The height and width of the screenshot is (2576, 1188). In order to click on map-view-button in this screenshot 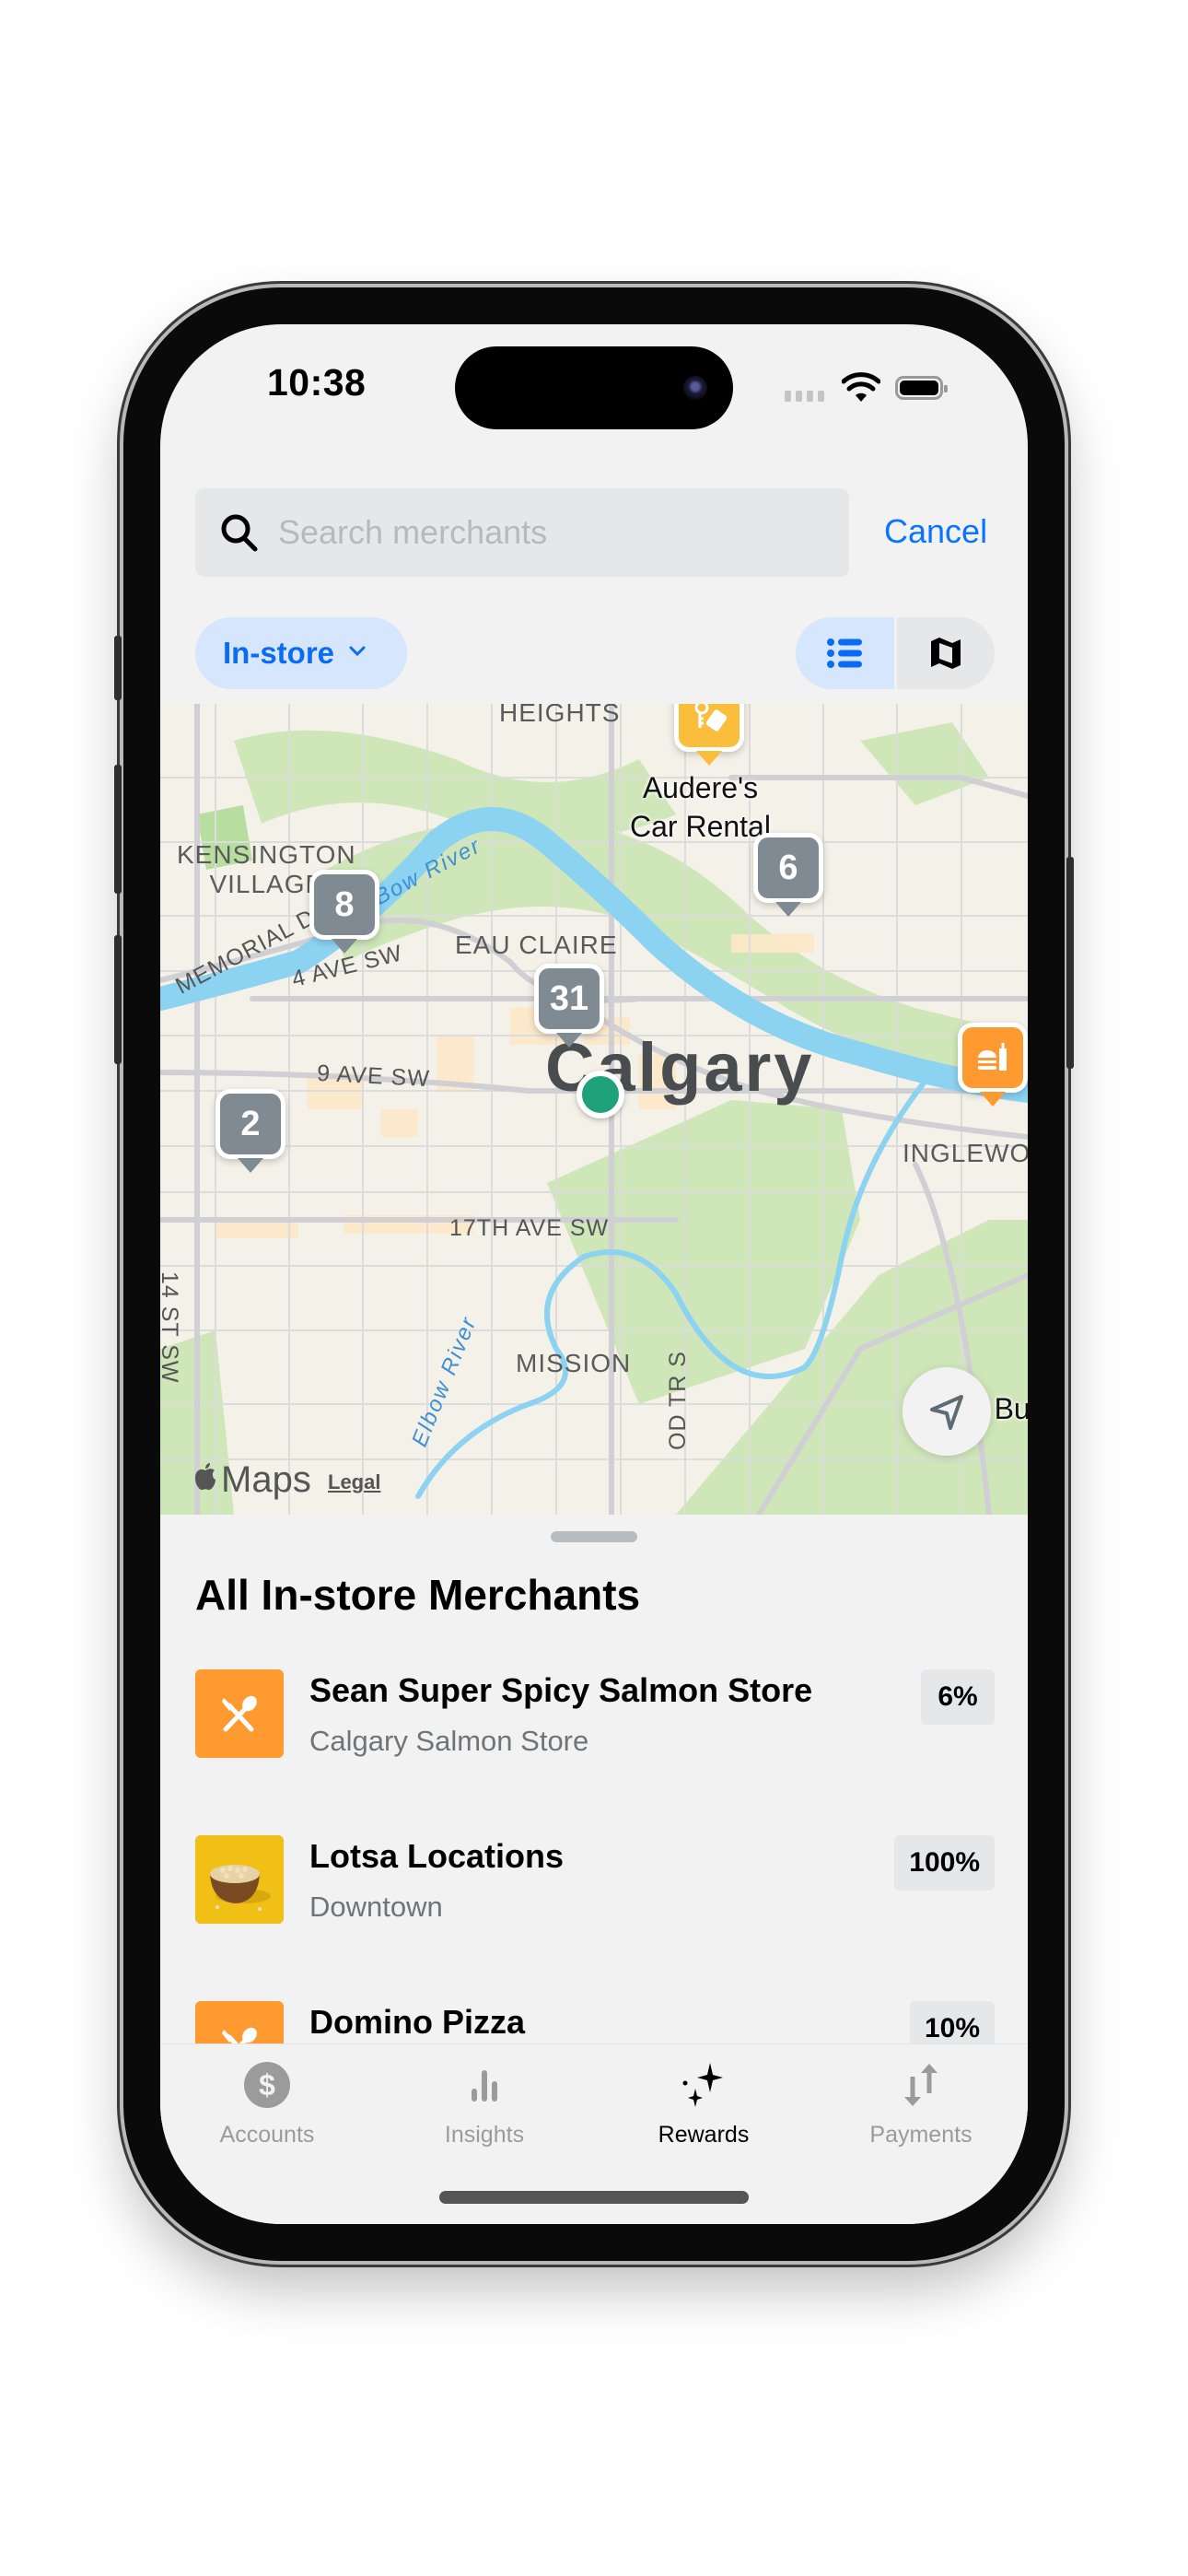, I will do `click(945, 653)`.